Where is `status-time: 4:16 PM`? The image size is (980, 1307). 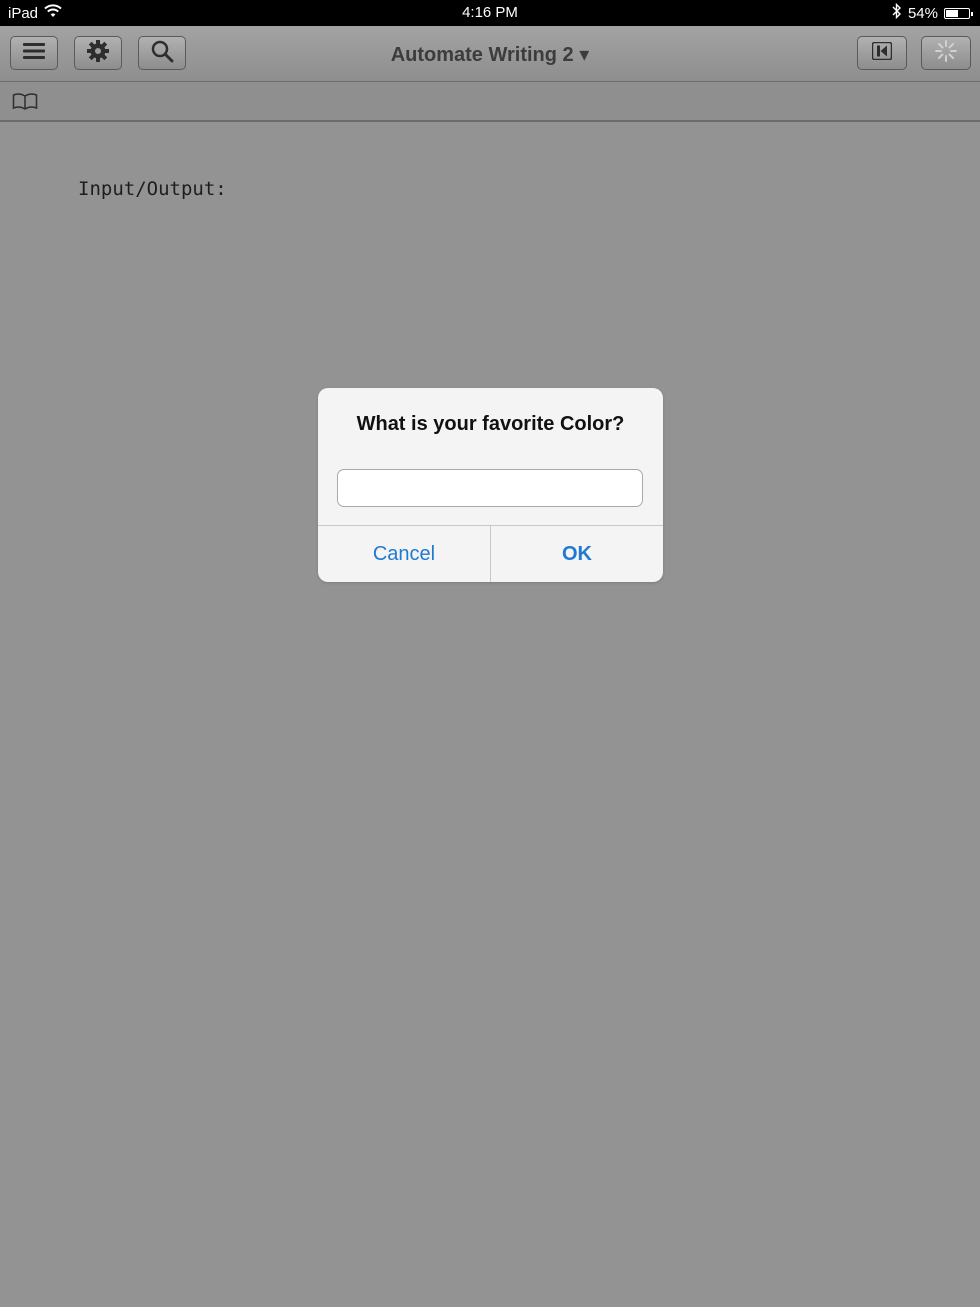 status-time: 4:16 PM is located at coordinates (490, 12).